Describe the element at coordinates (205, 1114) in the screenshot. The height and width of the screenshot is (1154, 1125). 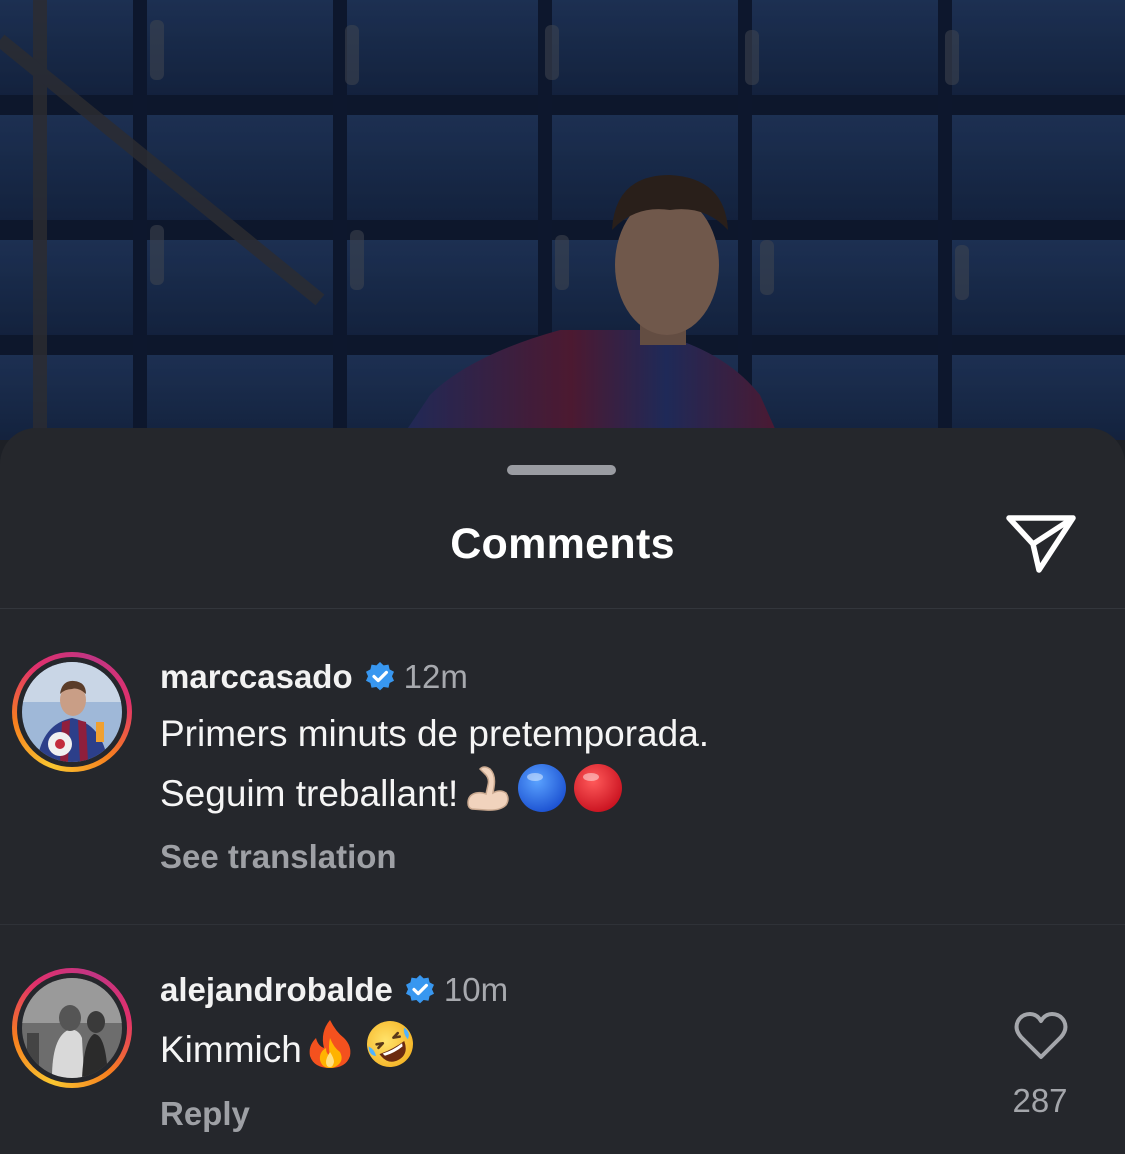
I see `reply-link: Reply` at that location.